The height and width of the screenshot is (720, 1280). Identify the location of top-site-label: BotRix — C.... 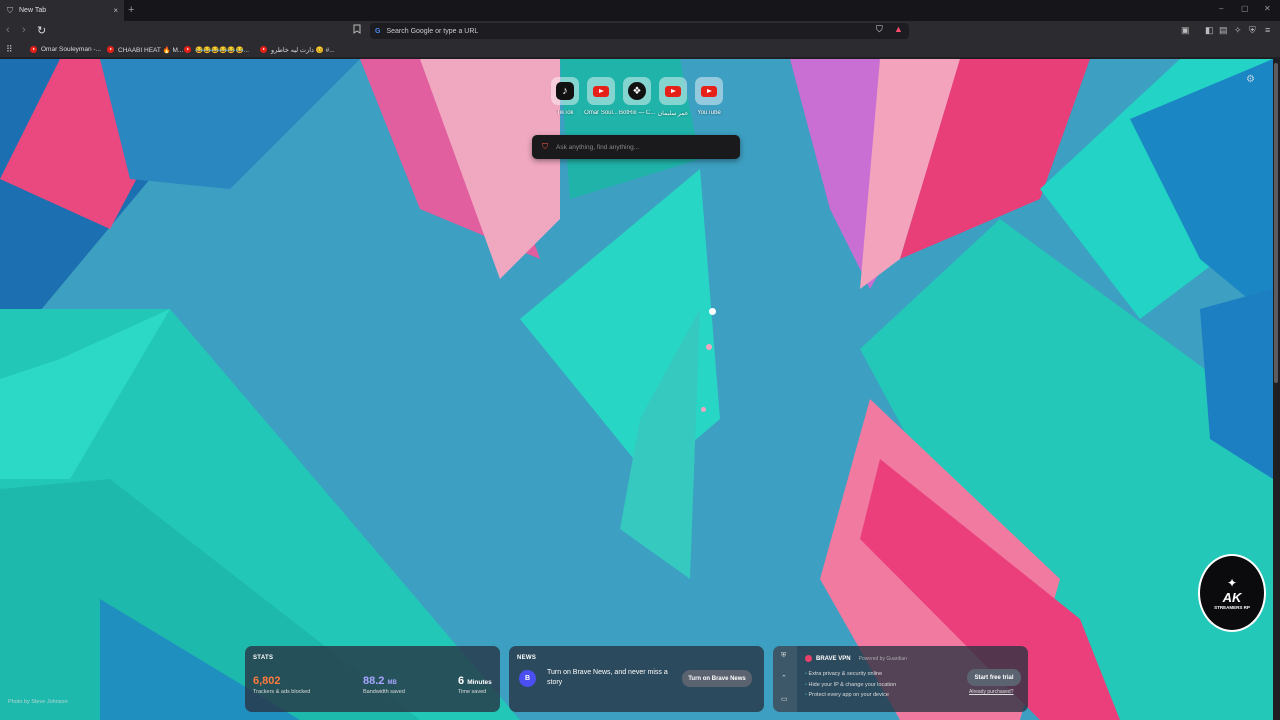
(637, 113).